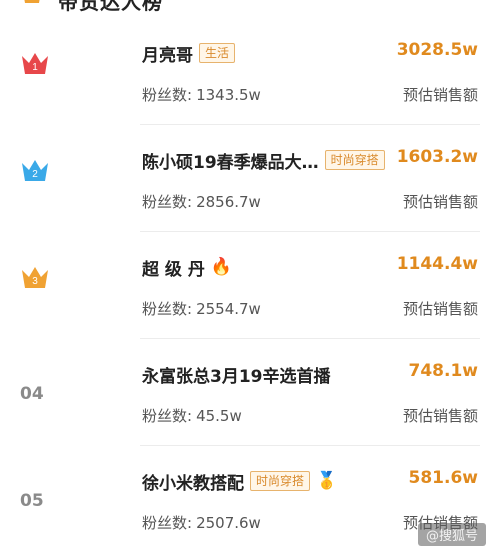 The height and width of the screenshot is (553, 500). I want to click on crown-icon: 1, so click(35, 63).